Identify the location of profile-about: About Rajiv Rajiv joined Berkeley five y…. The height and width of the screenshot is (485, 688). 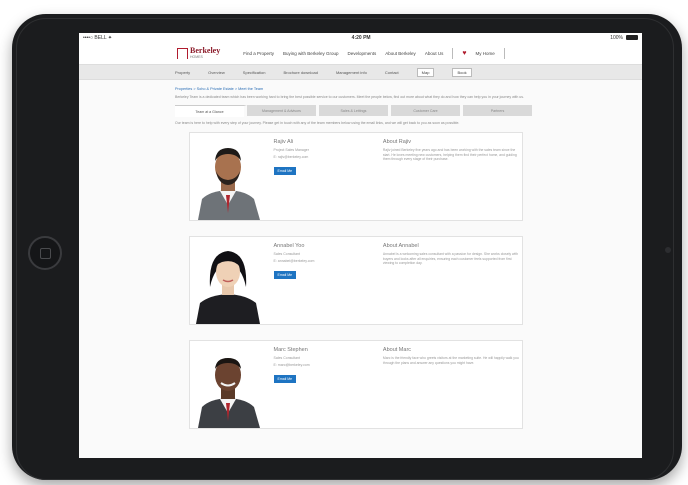
(444, 176).